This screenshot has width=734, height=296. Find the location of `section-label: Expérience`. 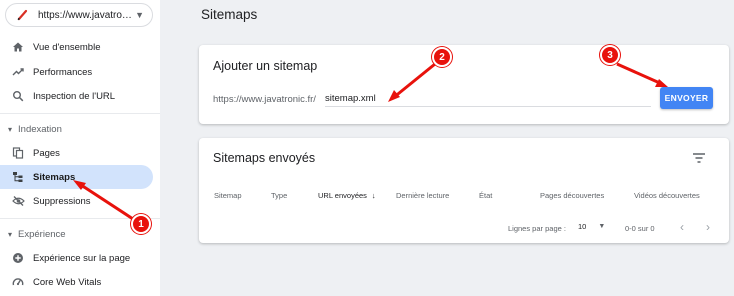

section-label: Expérience is located at coordinates (42, 234).